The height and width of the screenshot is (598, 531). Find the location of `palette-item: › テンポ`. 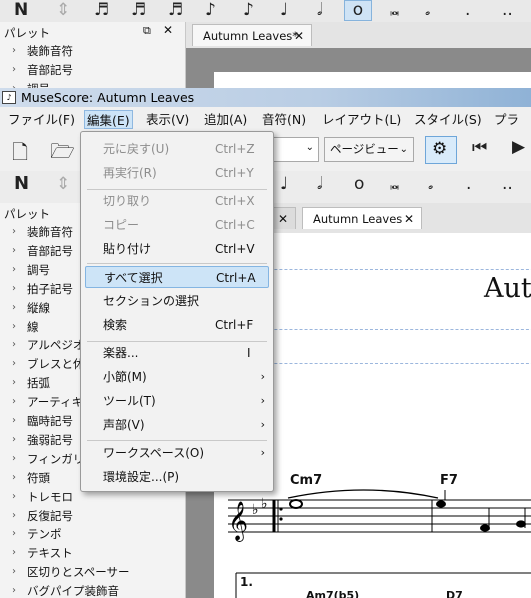

palette-item: › テンポ is located at coordinates (91, 534).